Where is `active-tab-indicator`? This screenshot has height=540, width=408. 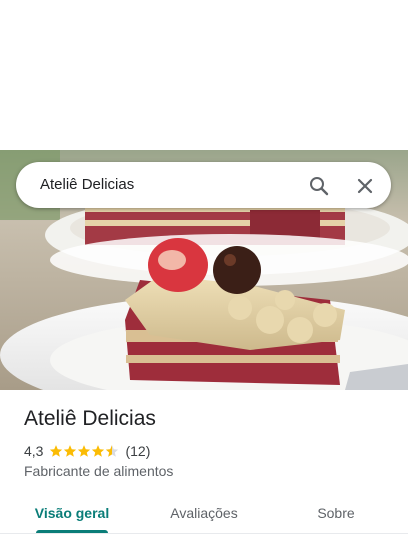
active-tab-indicator is located at coordinates (72, 531).